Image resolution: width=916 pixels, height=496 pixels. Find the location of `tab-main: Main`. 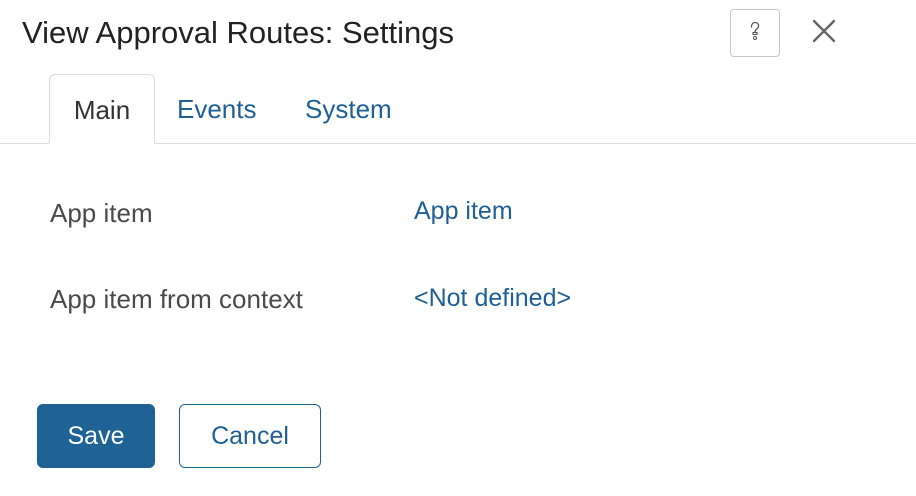

tab-main: Main is located at coordinates (102, 109).